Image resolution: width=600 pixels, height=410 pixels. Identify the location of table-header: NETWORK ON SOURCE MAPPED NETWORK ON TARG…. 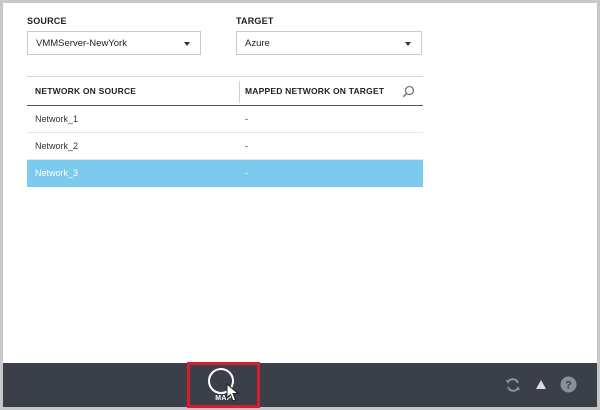
(225, 91).